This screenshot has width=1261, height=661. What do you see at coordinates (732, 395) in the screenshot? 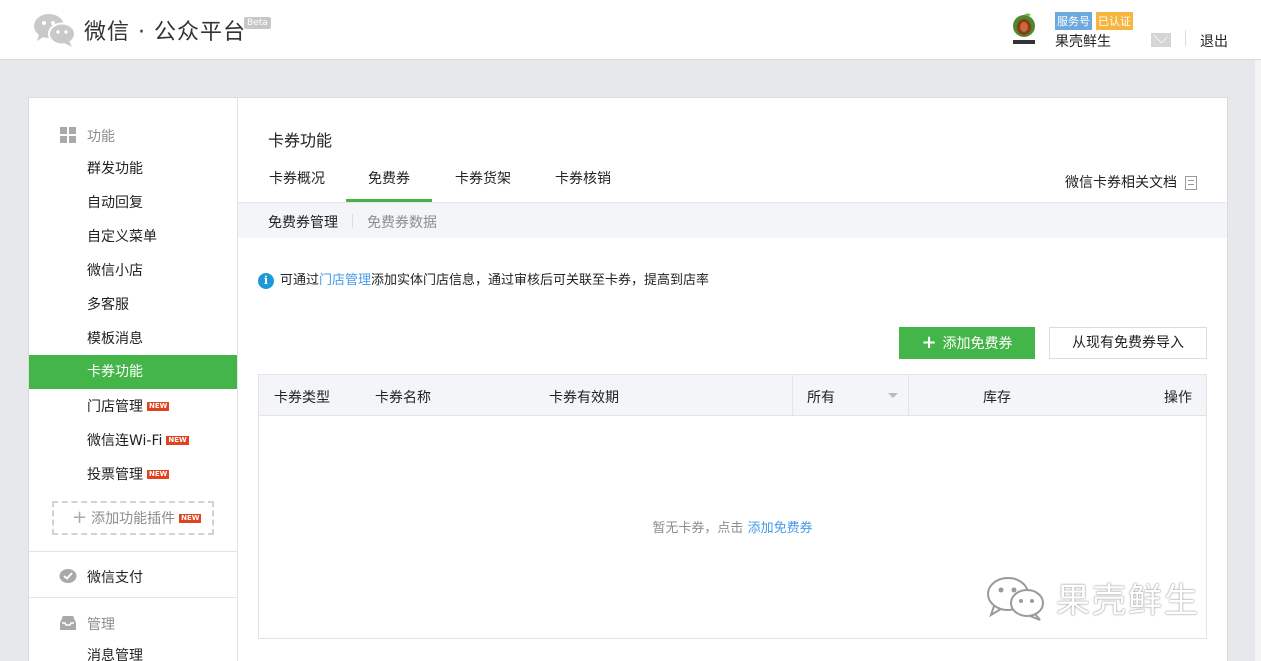
I see `table-header: 卡券类型 卡券名称 卡券有效期 所有 库存 操作` at bounding box center [732, 395].